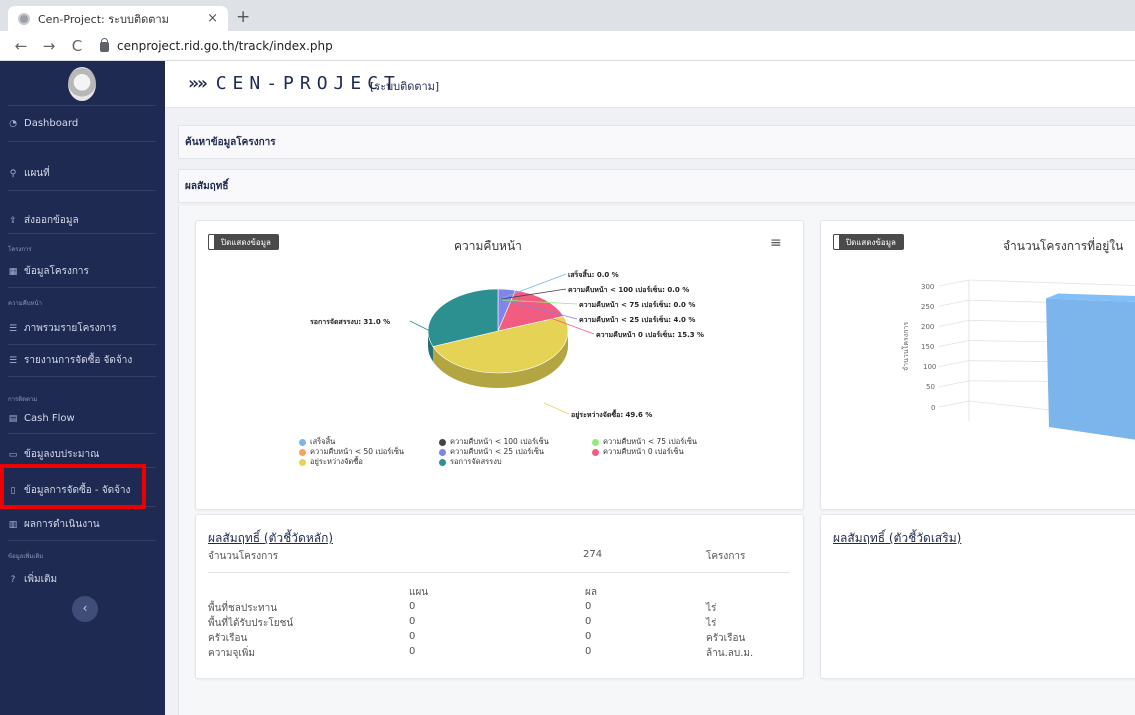 The image size is (1135, 715). I want to click on sidebar-item-label: ข้อมูลงบประมาณ, so click(62, 454).